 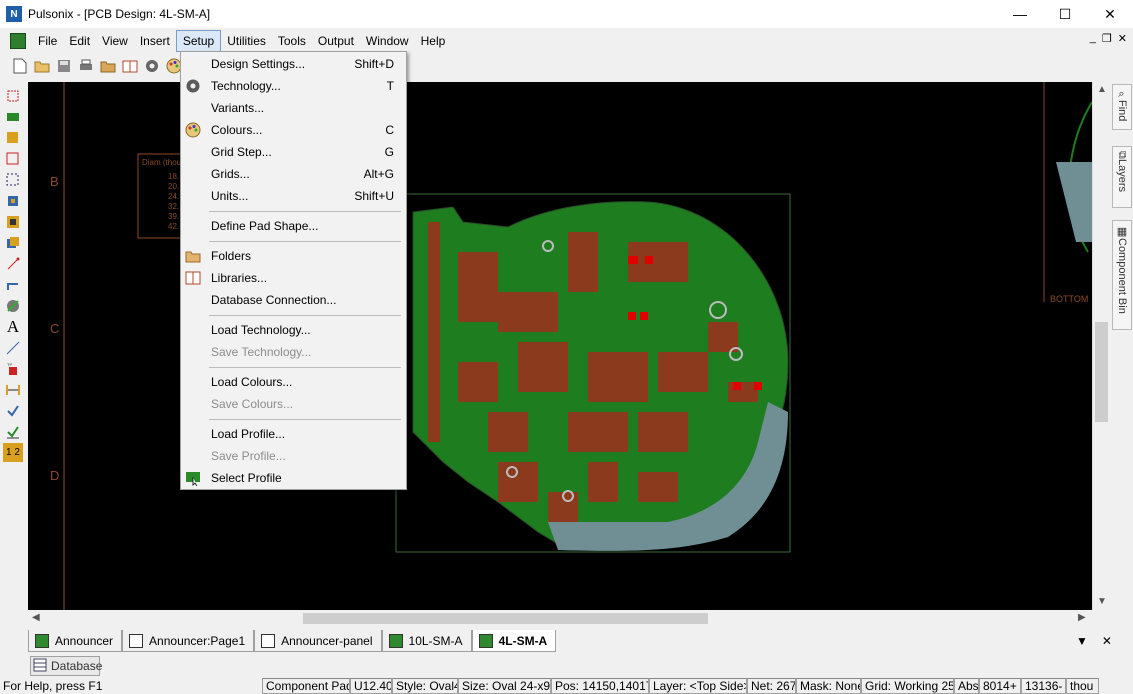 I want to click on doc-tab-announcer-panel: Announcer-panel, so click(x=318, y=641).